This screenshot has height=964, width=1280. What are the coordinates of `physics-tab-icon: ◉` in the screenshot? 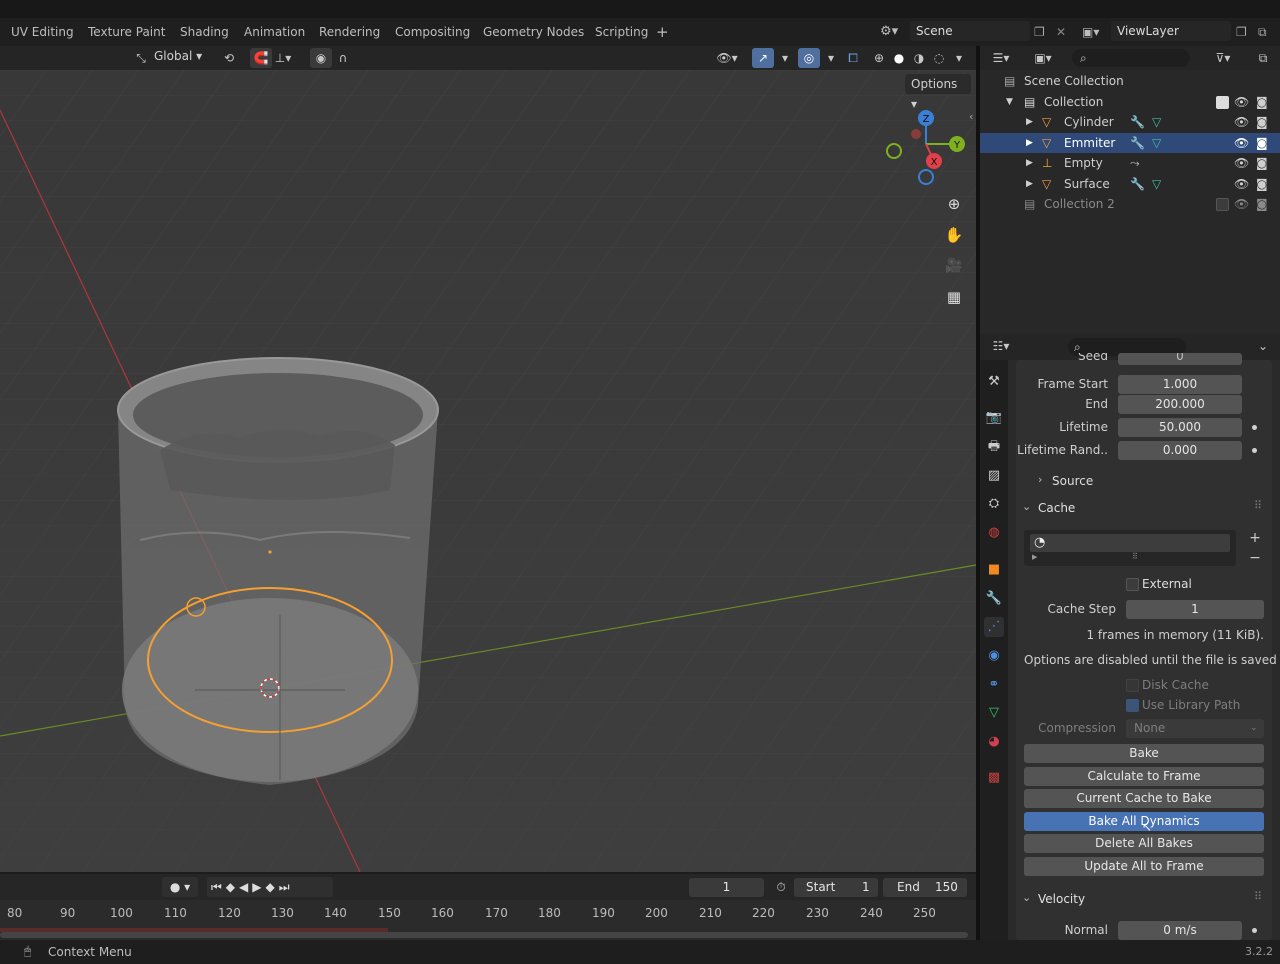 It's located at (994, 656).